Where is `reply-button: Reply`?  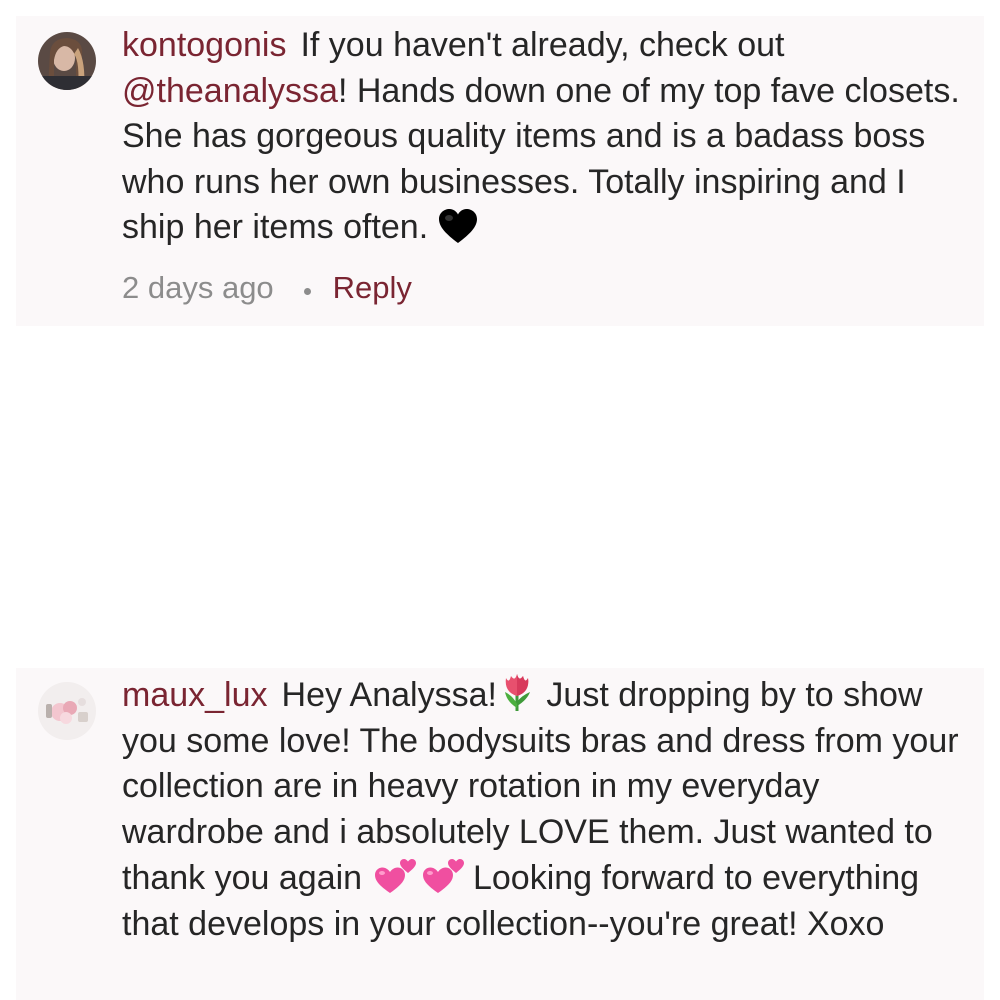
reply-button: Reply is located at coordinates (372, 288).